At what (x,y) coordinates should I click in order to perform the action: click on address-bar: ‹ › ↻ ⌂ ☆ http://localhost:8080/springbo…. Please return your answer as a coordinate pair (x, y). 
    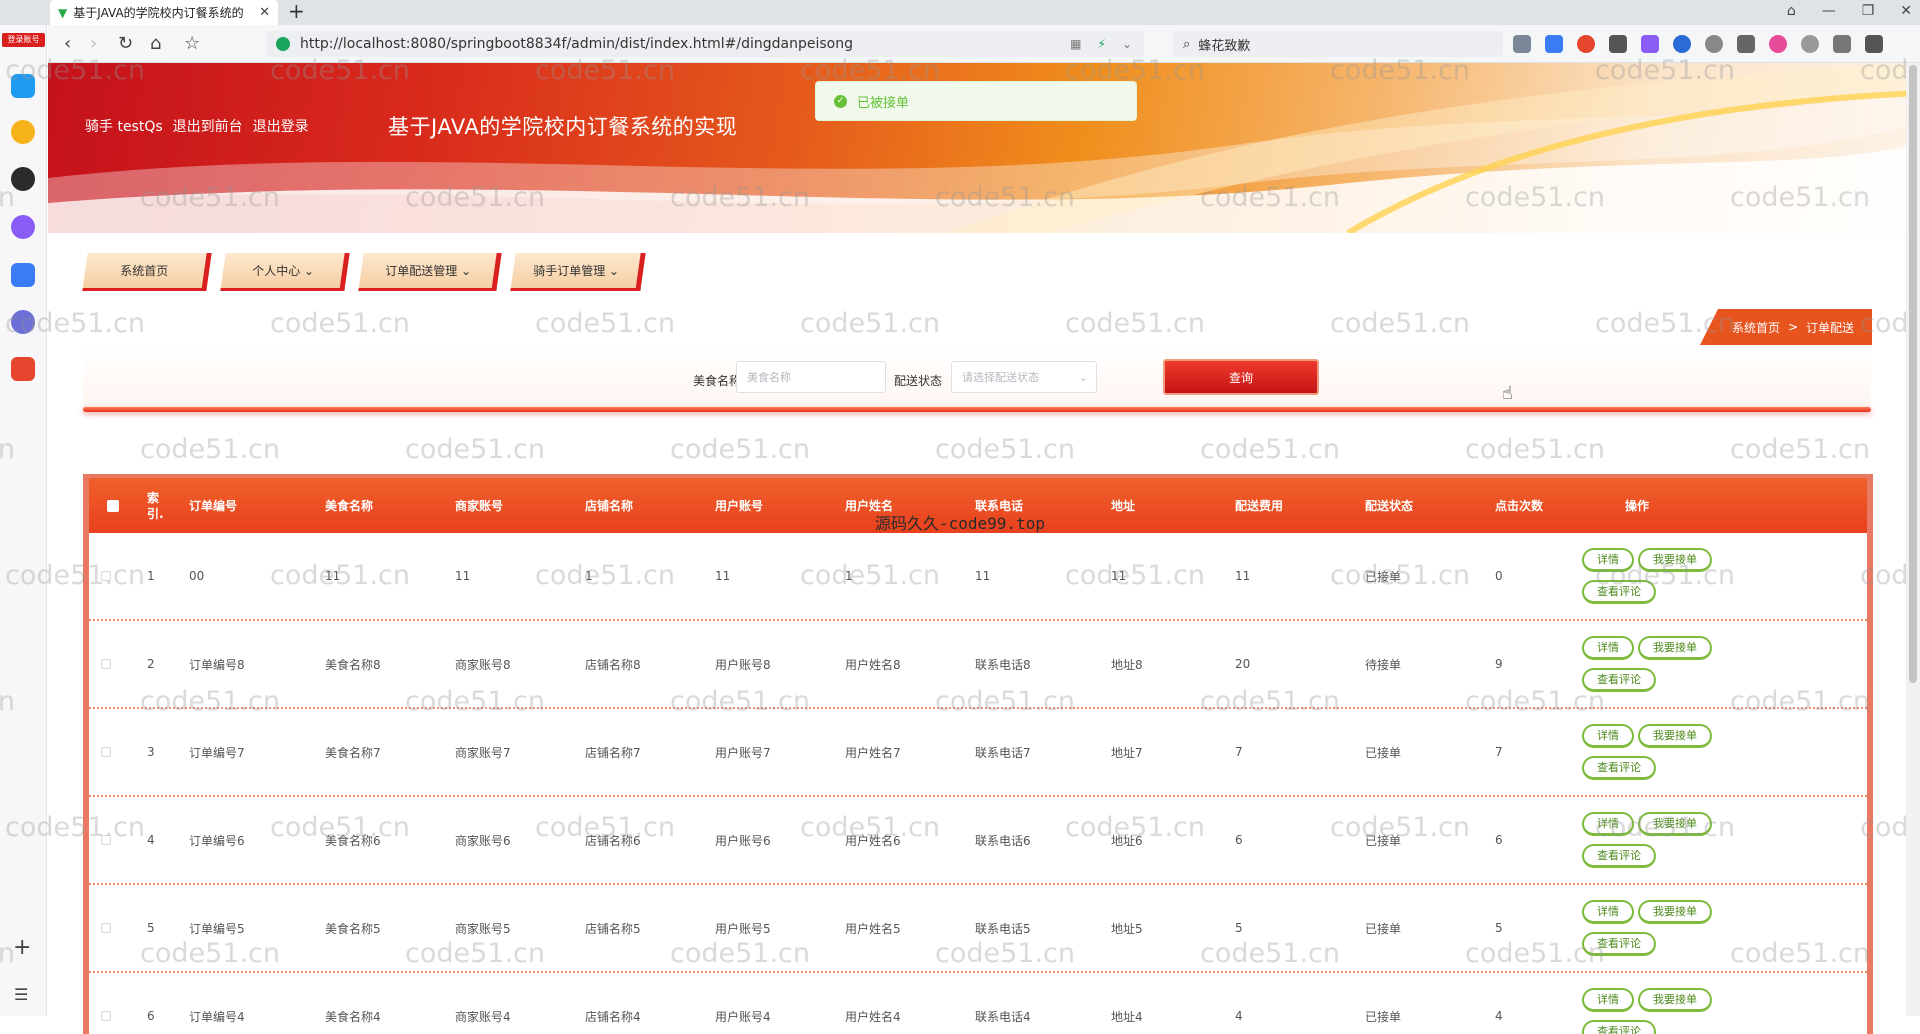
    Looking at the image, I should click on (984, 44).